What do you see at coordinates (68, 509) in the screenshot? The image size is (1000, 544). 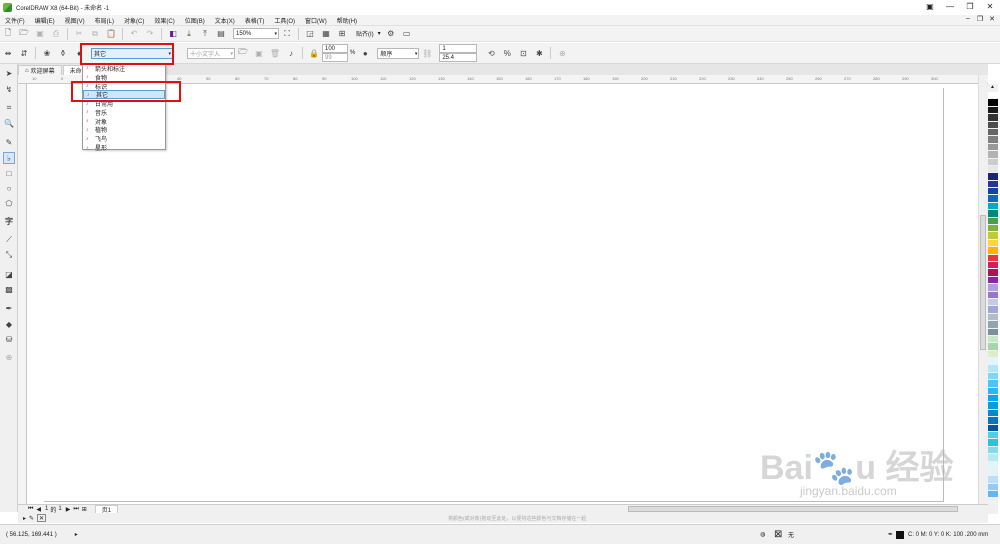 I see `next-page-icon: ▶` at bounding box center [68, 509].